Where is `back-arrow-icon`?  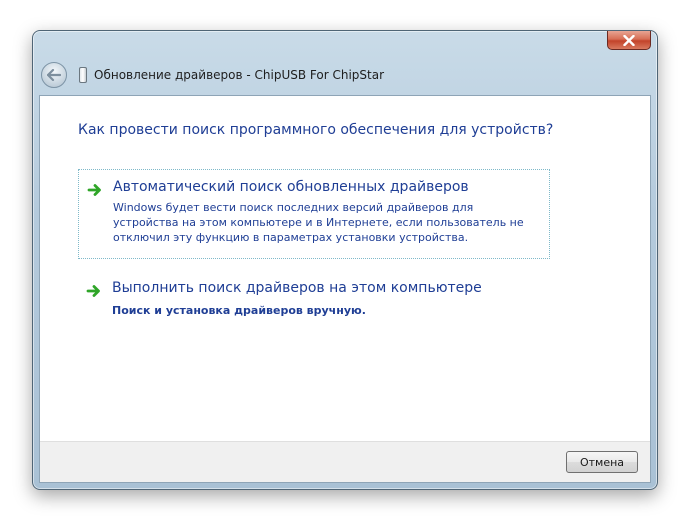 back-arrow-icon is located at coordinates (54, 75).